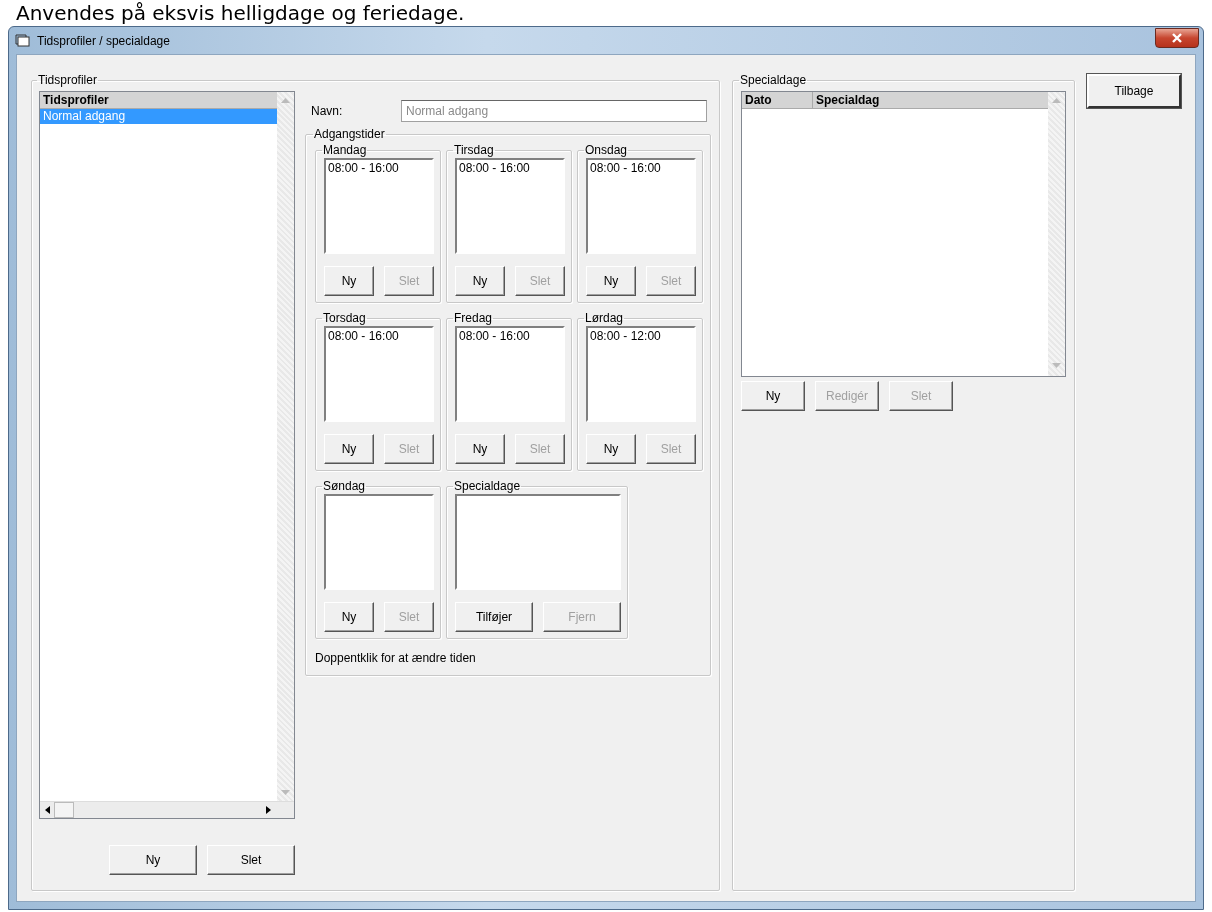 The image size is (1212, 912). What do you see at coordinates (494, 617) in the screenshot?
I see `action-button: Tilføjer` at bounding box center [494, 617].